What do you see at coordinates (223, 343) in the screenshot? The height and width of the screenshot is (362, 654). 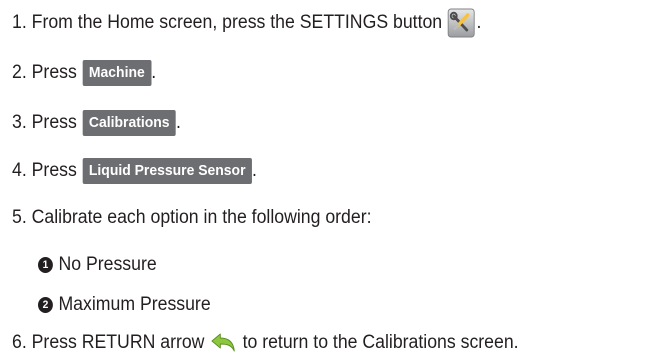 I see `return-arrow-icon` at bounding box center [223, 343].